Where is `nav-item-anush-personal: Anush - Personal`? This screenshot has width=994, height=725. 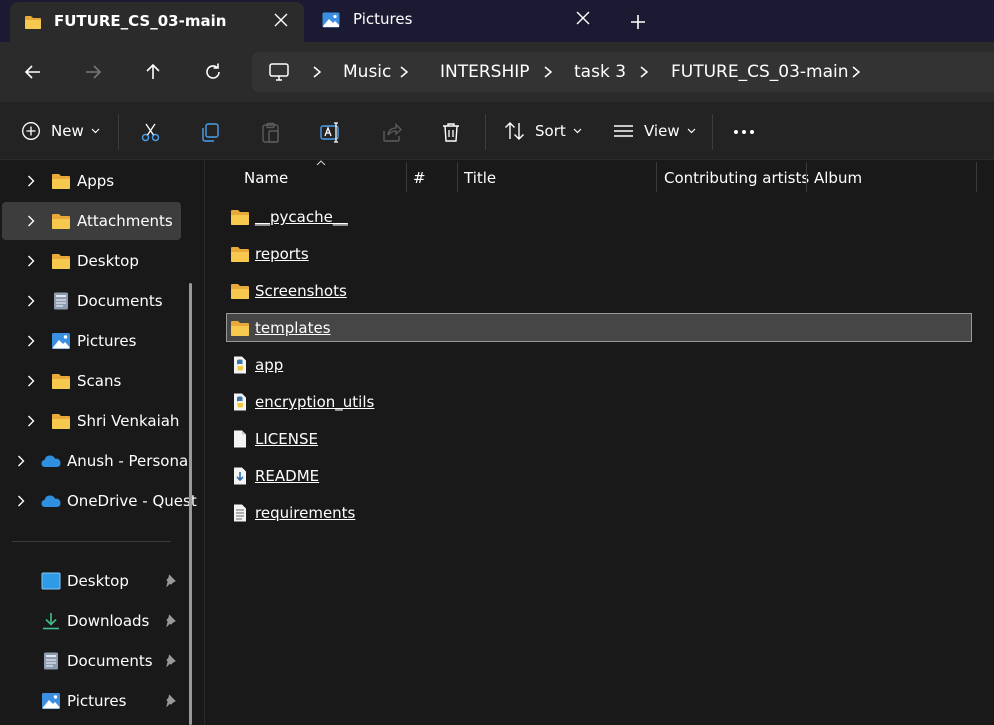
nav-item-anush-personal: Anush - Personal is located at coordinates (97, 461).